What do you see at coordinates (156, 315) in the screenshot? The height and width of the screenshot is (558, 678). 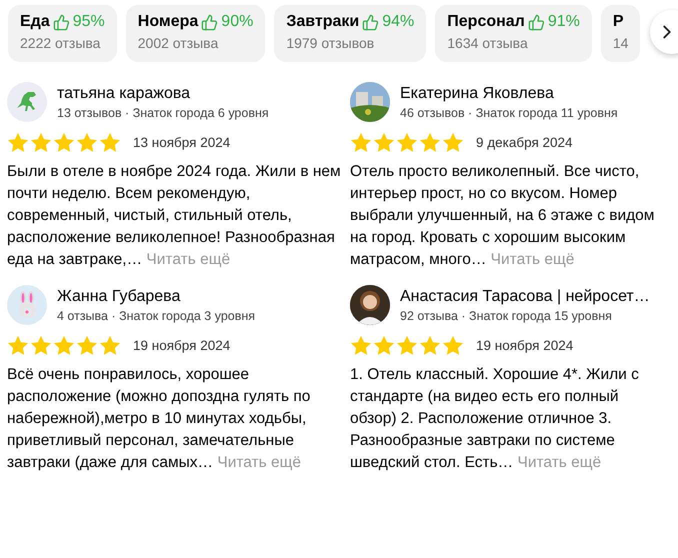 I see `author-meta: 4 отзыва · Знаток города 3 уровня` at bounding box center [156, 315].